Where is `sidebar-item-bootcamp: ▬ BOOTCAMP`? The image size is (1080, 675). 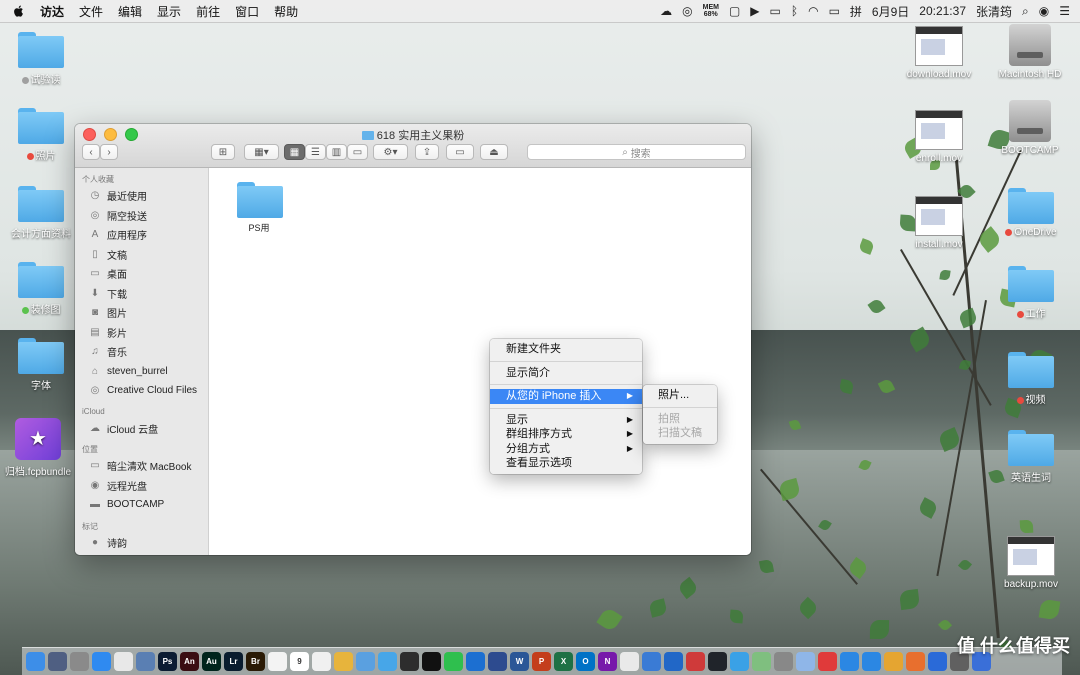
sidebar-item-bootcamp: ▬ BOOTCAMP is located at coordinates (141, 505).